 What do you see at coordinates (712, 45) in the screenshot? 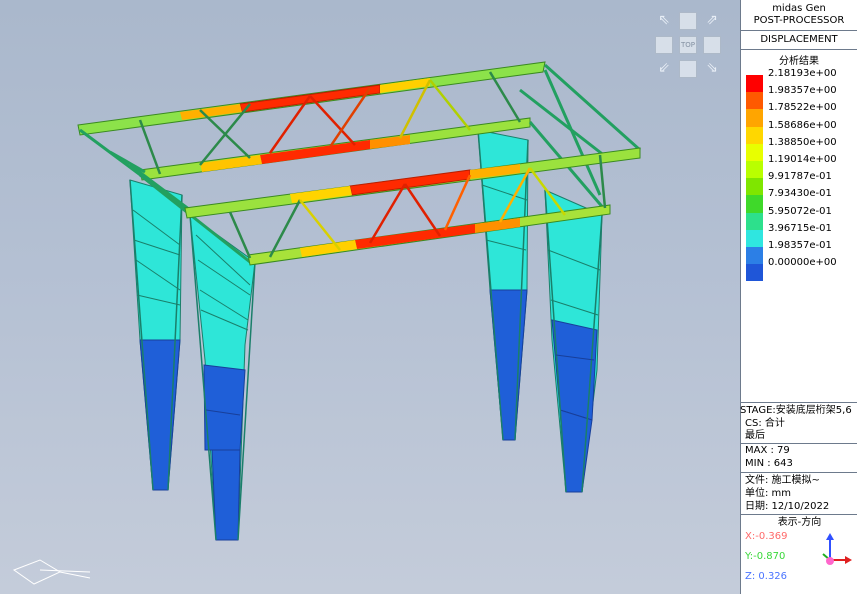
I see `view-right-button` at bounding box center [712, 45].